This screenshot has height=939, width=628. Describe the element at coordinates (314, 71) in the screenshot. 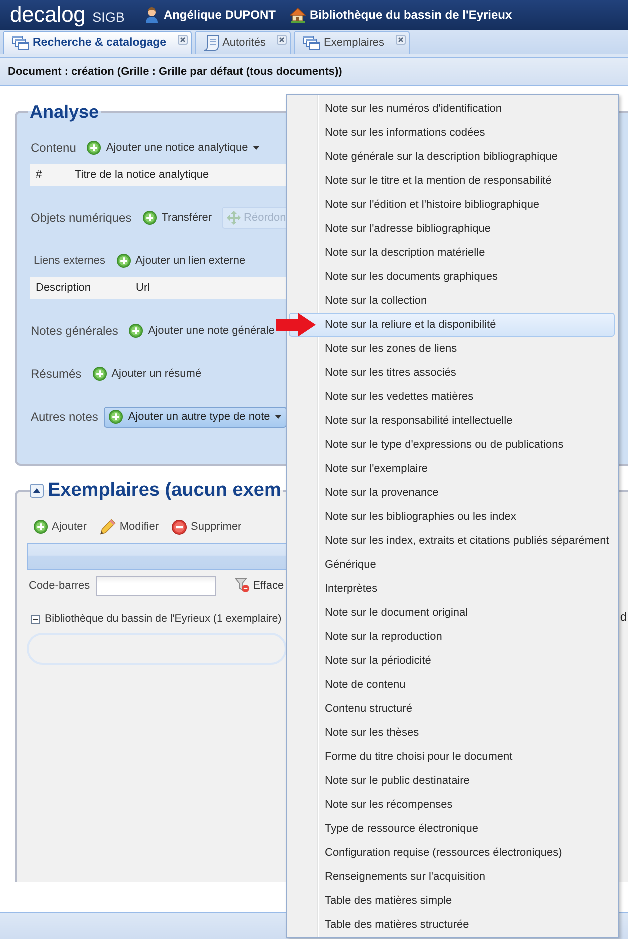

I see `page-title: Document : création (Grille : Grille par défaut (tous documents))` at that location.